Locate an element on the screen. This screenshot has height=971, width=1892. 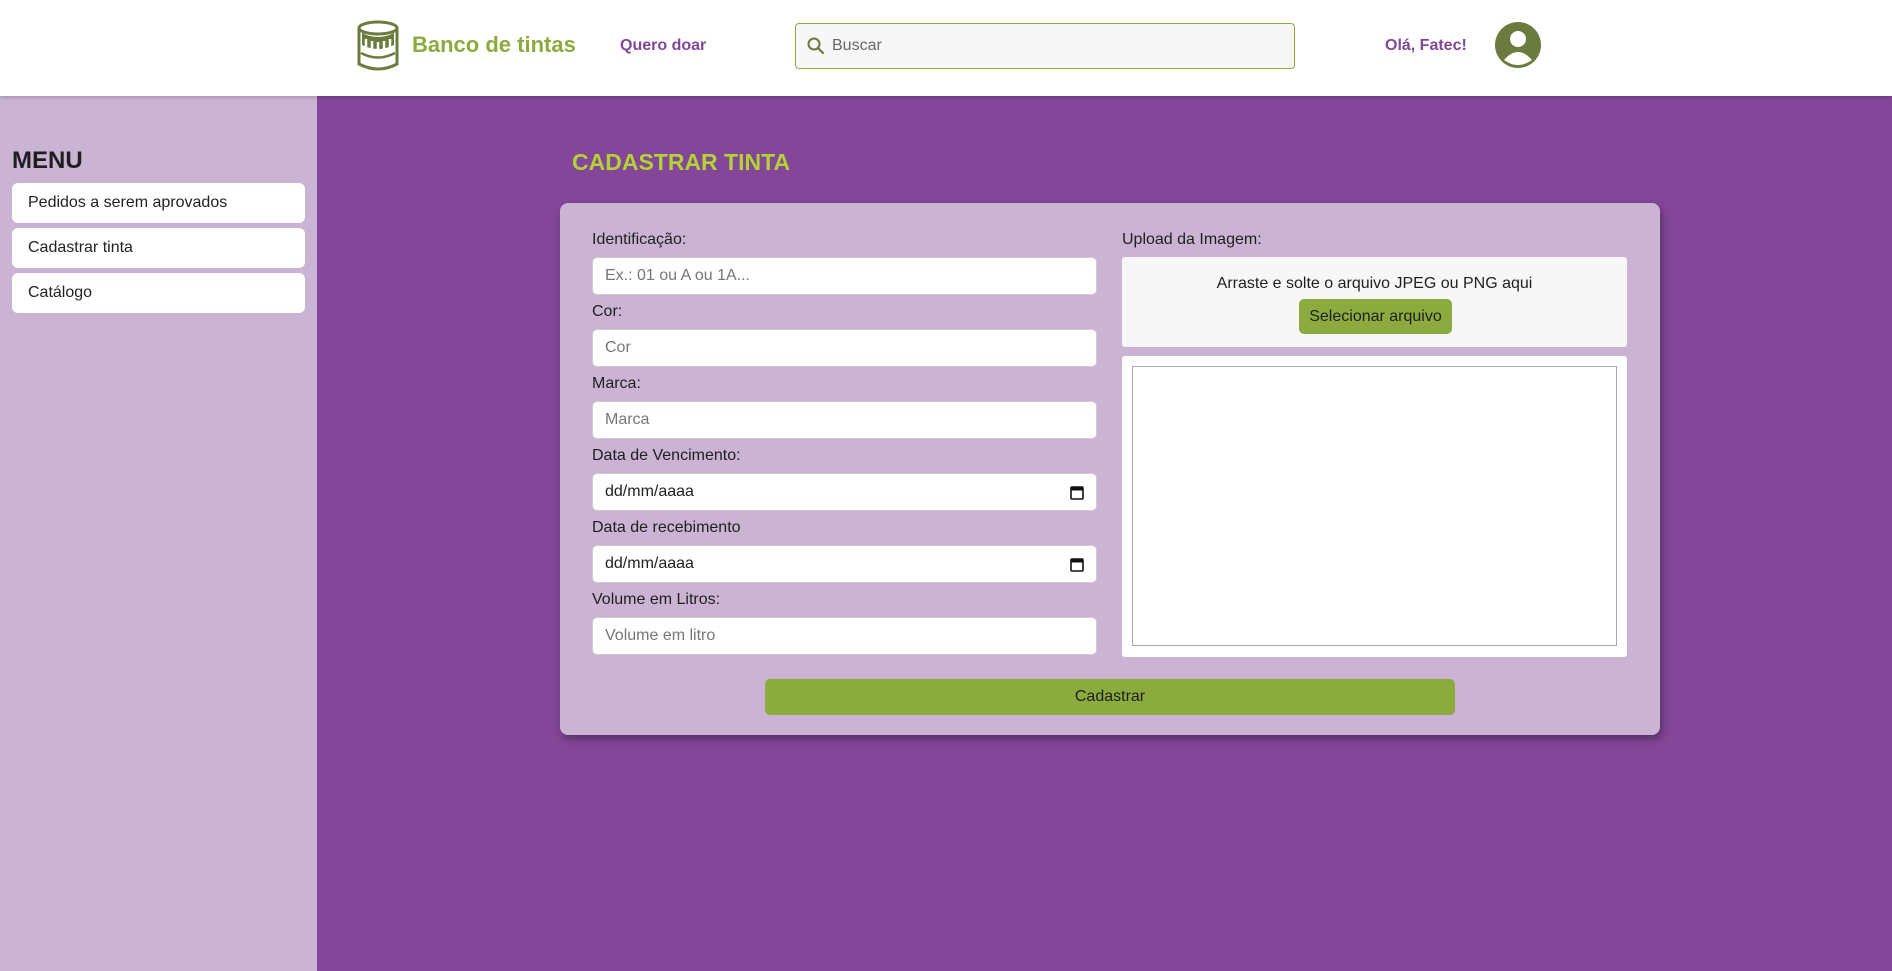
select-file-button: Selecionar arquivo is located at coordinates (1375, 316).